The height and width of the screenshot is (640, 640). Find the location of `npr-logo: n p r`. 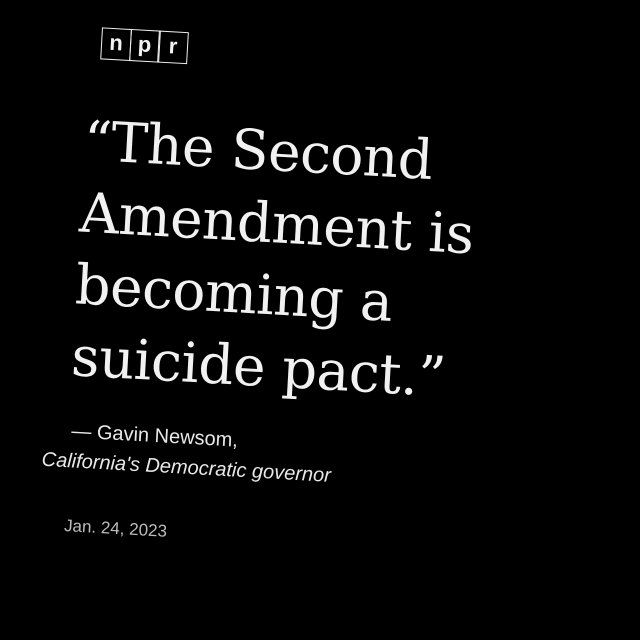

npr-logo: n p r is located at coordinates (144, 46).